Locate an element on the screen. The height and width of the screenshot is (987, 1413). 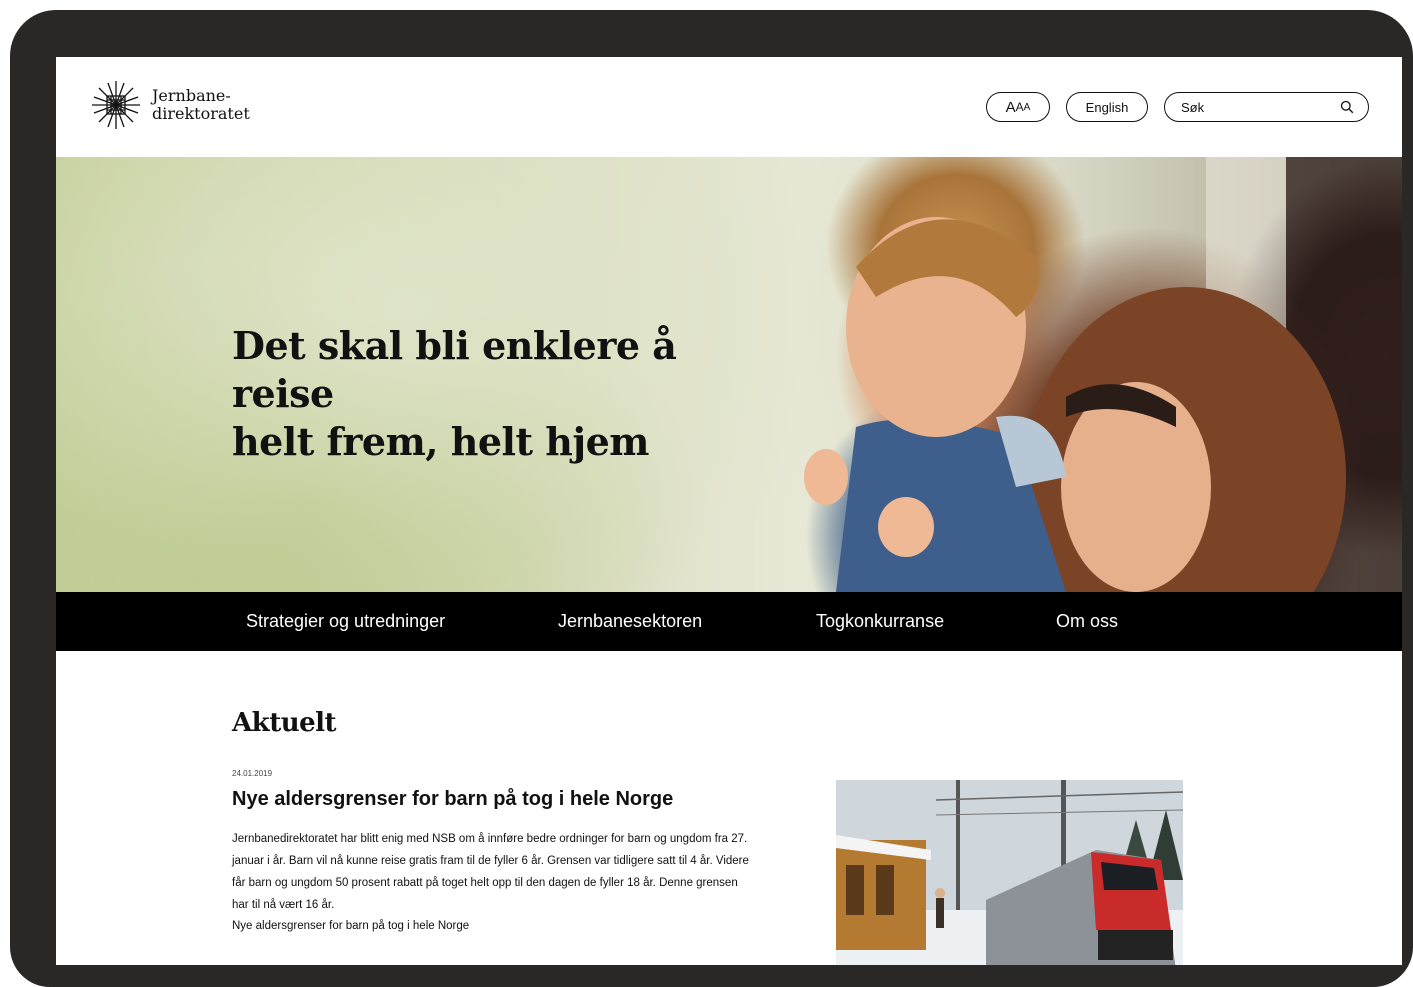
search-field: Søk is located at coordinates (1266, 107).